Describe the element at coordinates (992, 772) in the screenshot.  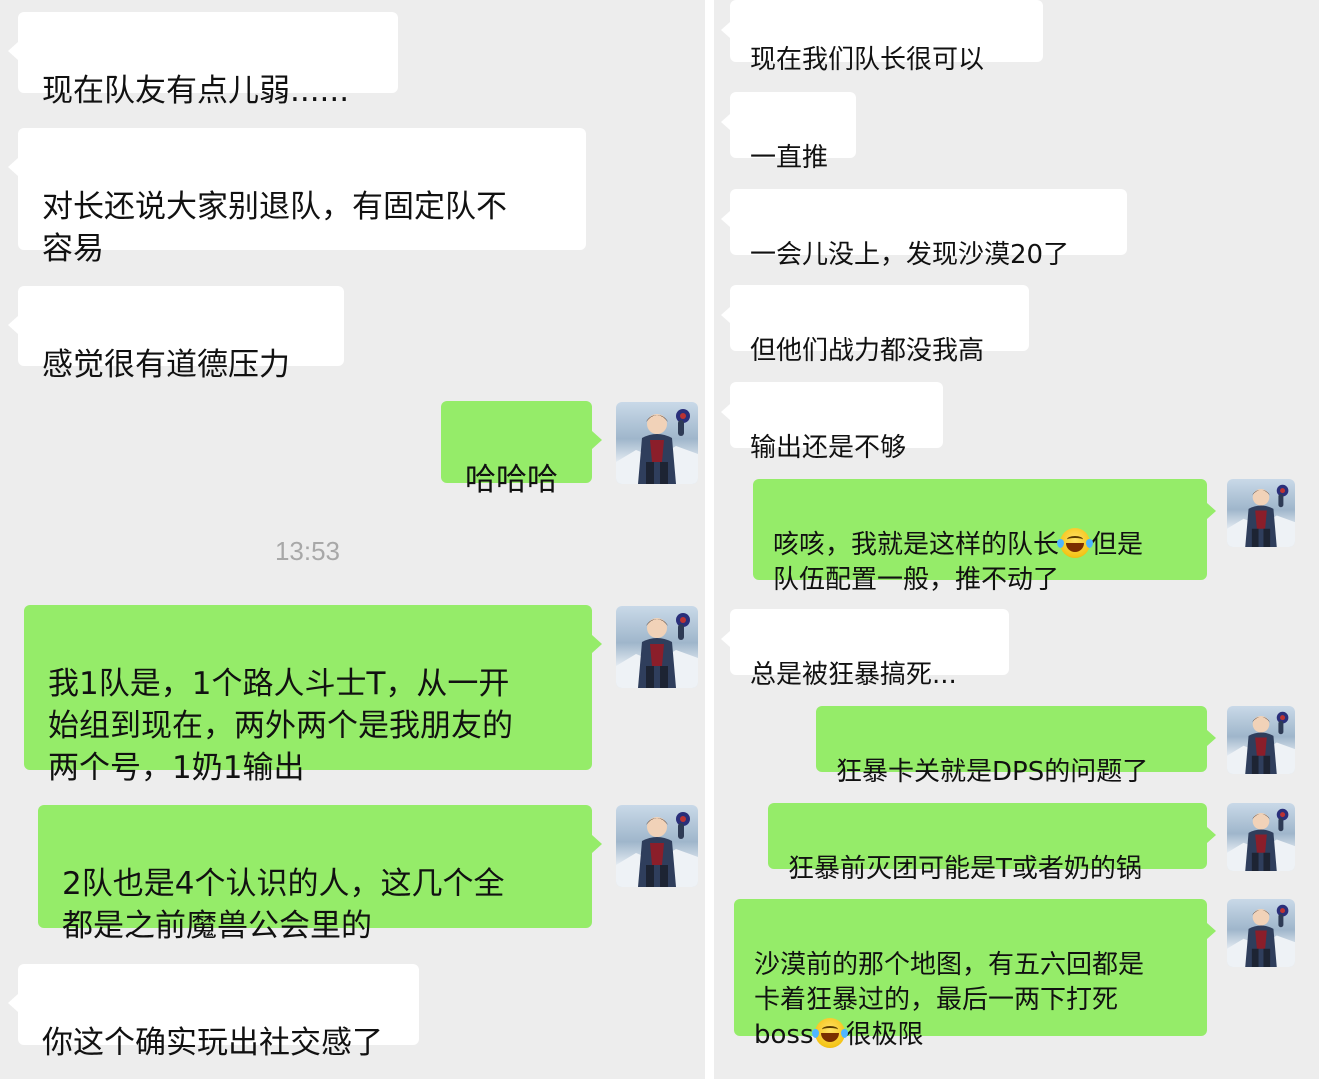
I see `message-text: 狂暴卡关就是DPS的问题了` at that location.